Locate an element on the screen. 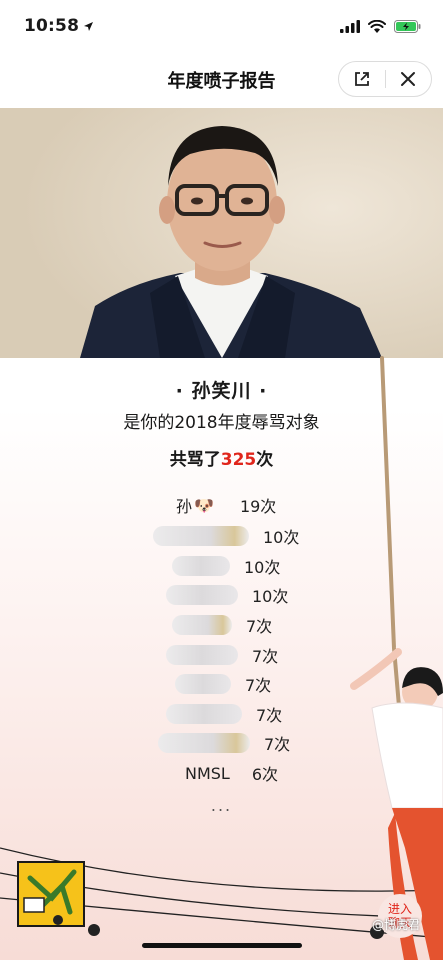 The height and width of the screenshot is (960, 443). status-icons is located at coordinates (380, 26).